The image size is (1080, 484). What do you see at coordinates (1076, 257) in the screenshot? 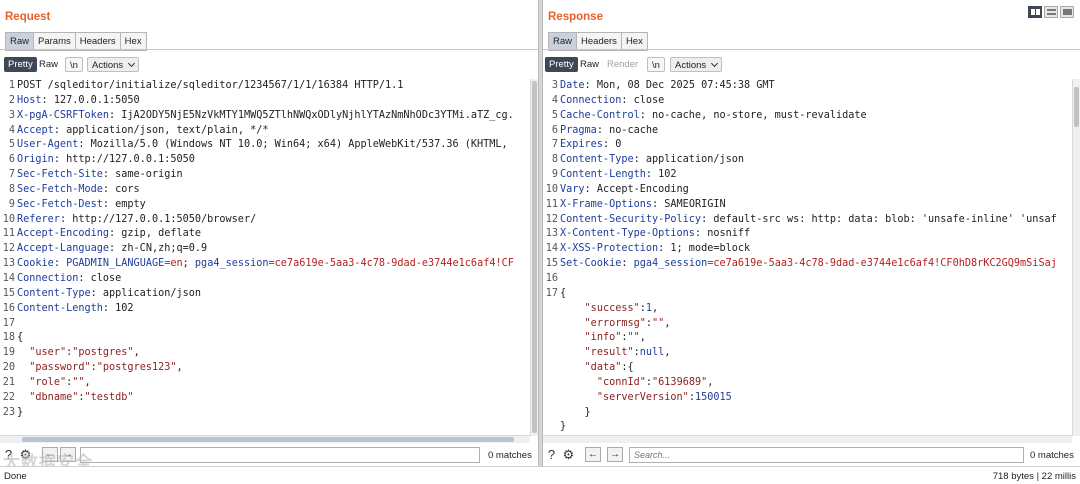
I see `response-vertical-scrollbar` at bounding box center [1076, 257].